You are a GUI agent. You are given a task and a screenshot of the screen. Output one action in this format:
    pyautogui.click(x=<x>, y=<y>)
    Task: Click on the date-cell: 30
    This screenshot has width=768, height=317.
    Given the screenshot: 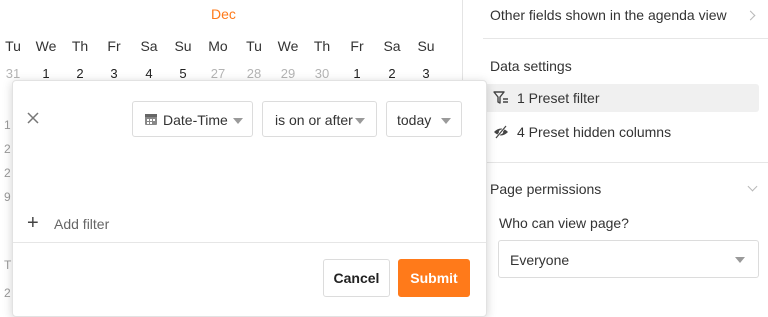 What is the action you would take?
    pyautogui.click(x=322, y=73)
    